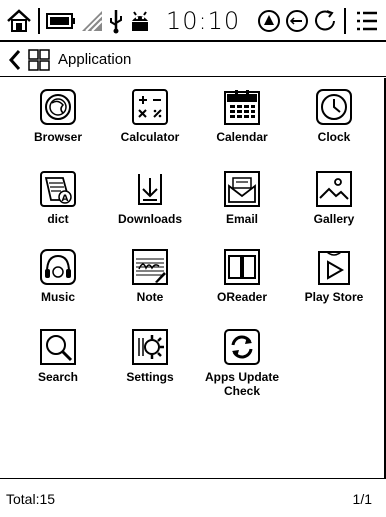  Describe the element at coordinates (193, 497) in the screenshot. I see `footer: Total:15 1/1` at that location.